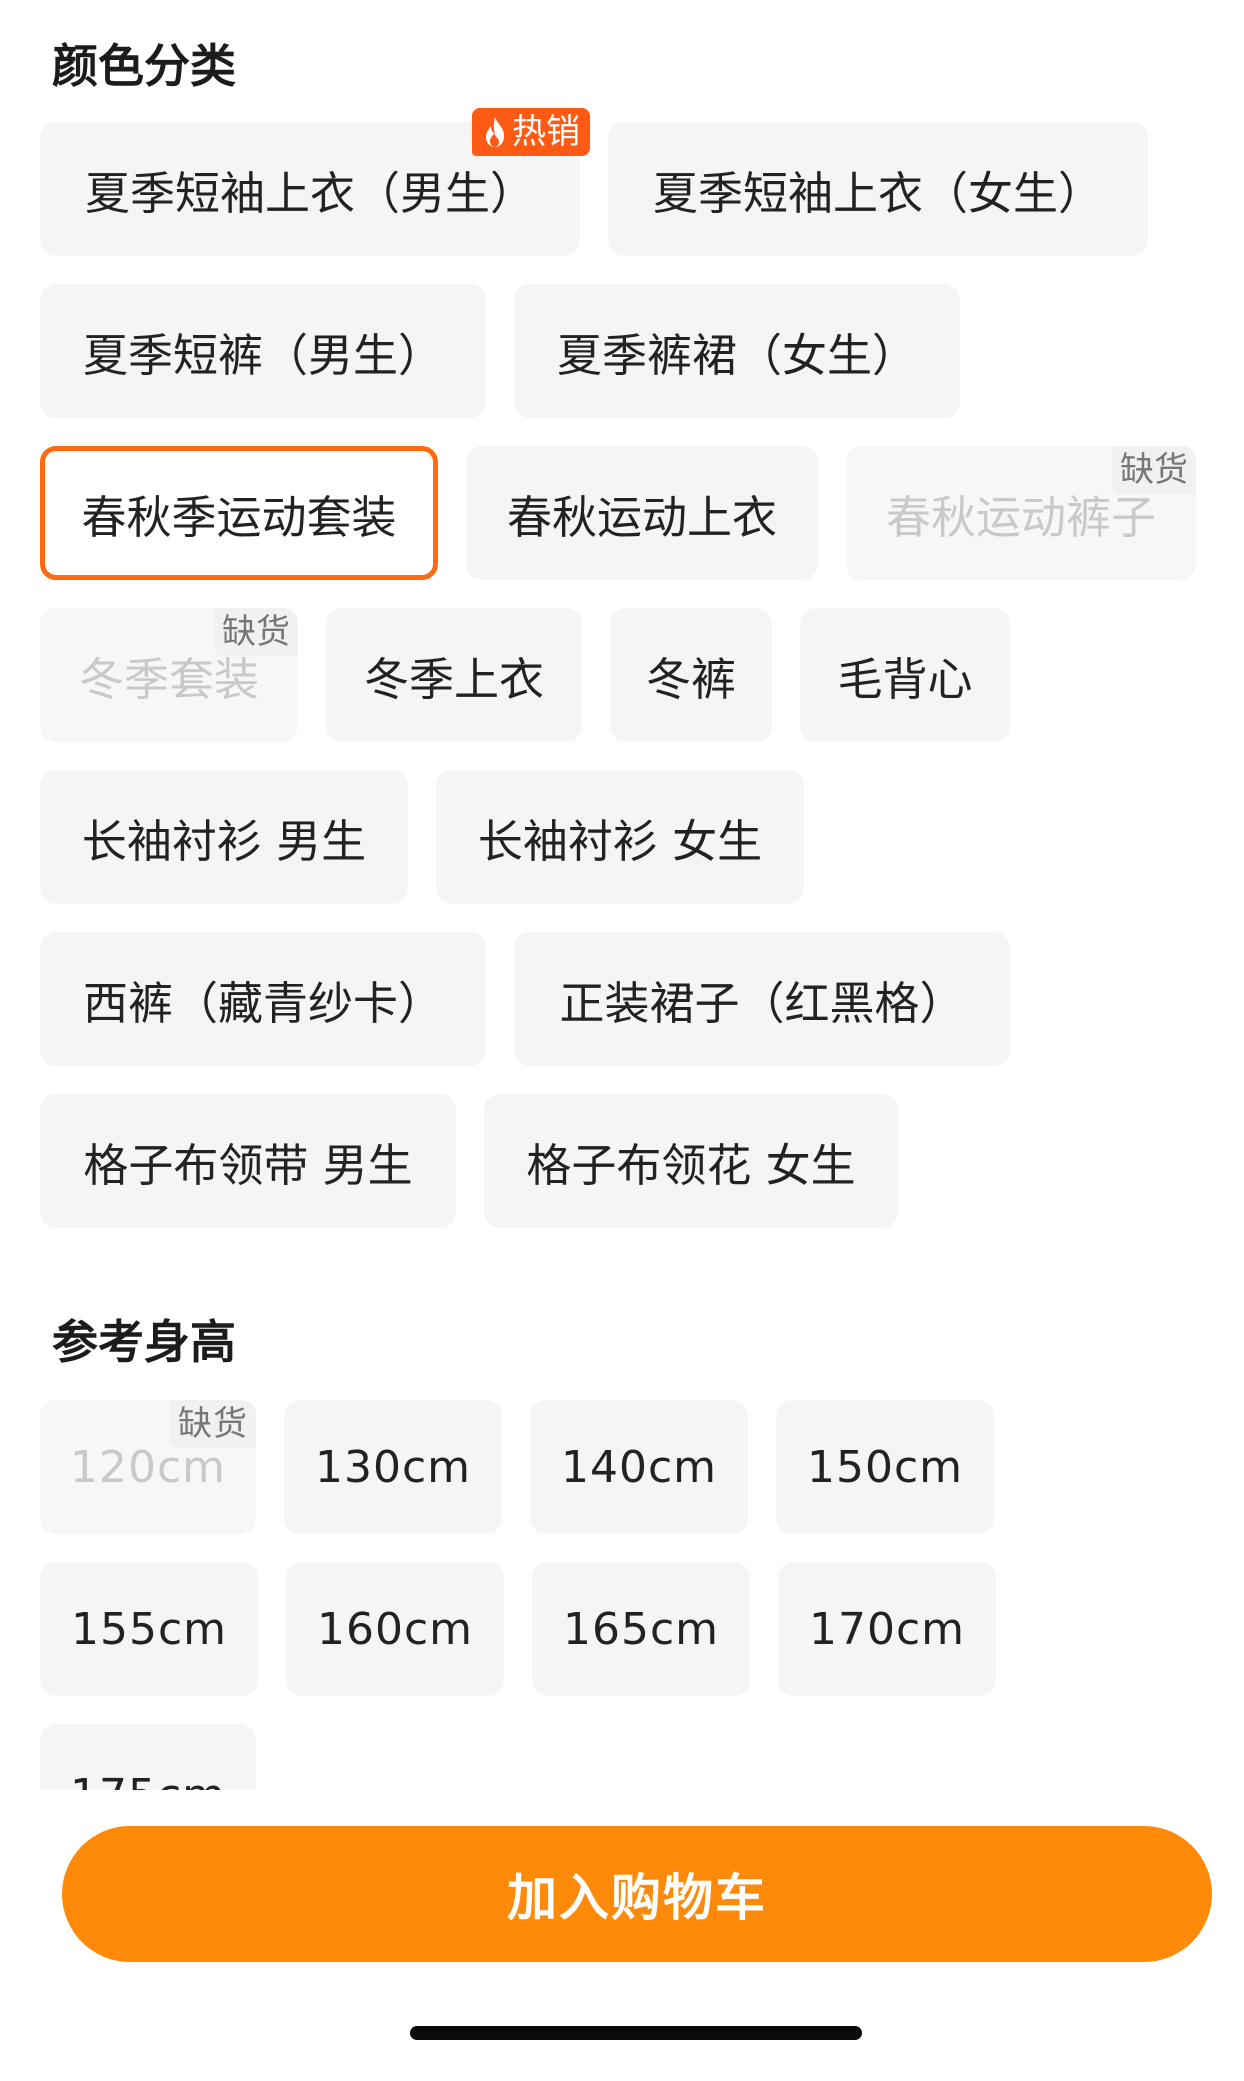  What do you see at coordinates (905, 679) in the screenshot?
I see `color-option-label: 毛背心` at bounding box center [905, 679].